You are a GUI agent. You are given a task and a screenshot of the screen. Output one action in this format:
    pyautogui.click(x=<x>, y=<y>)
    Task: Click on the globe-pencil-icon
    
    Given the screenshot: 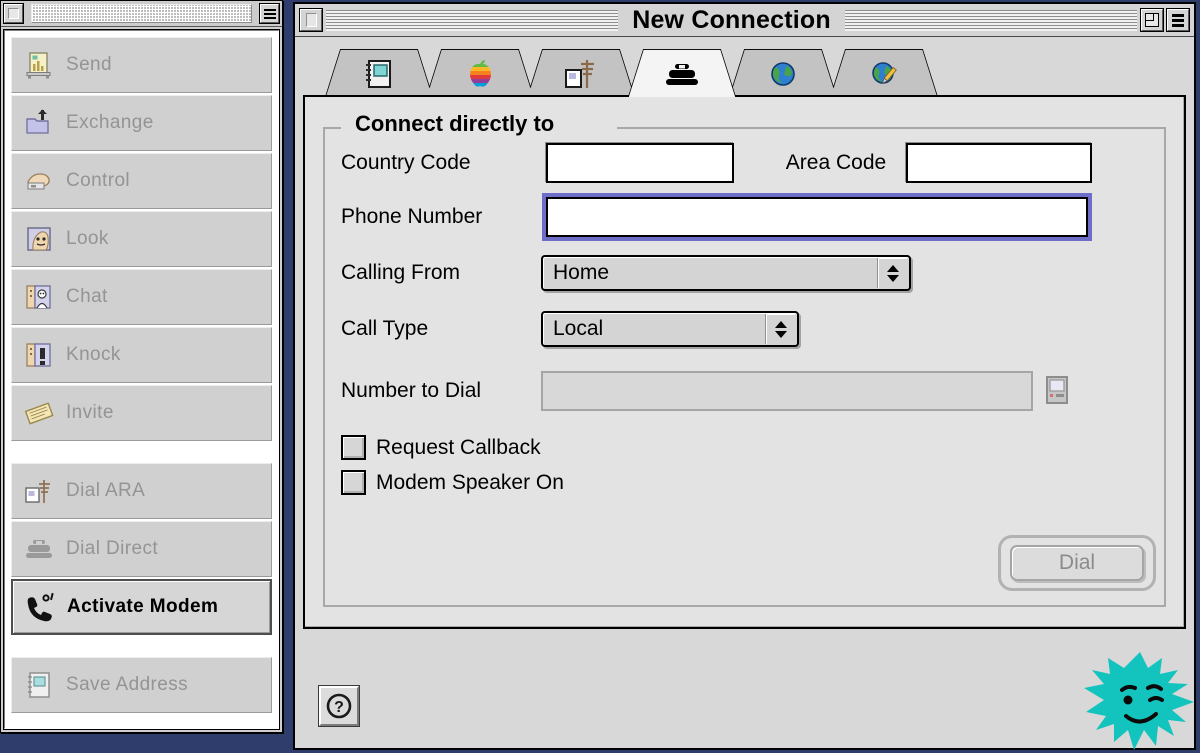 What is the action you would take?
    pyautogui.click(x=884, y=74)
    